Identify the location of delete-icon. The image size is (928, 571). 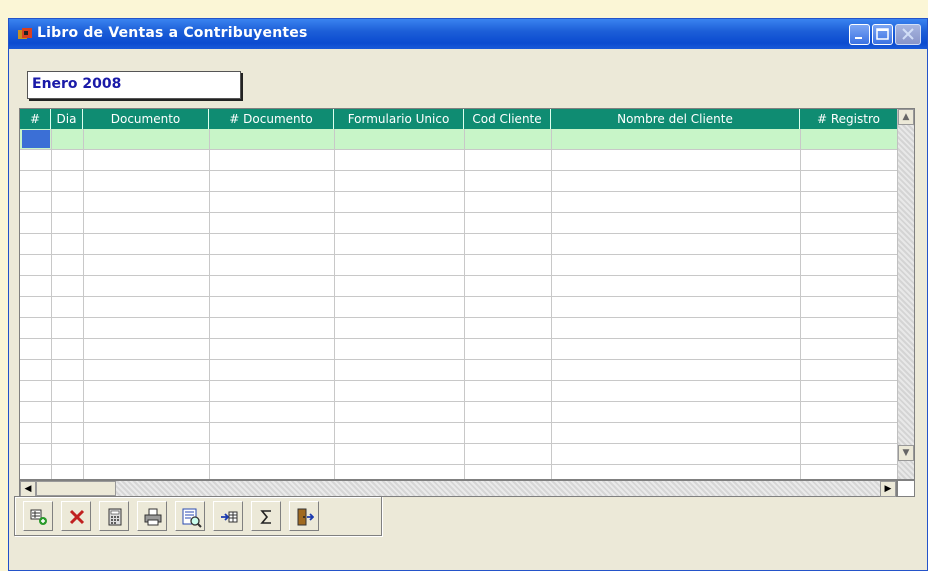
(77, 517).